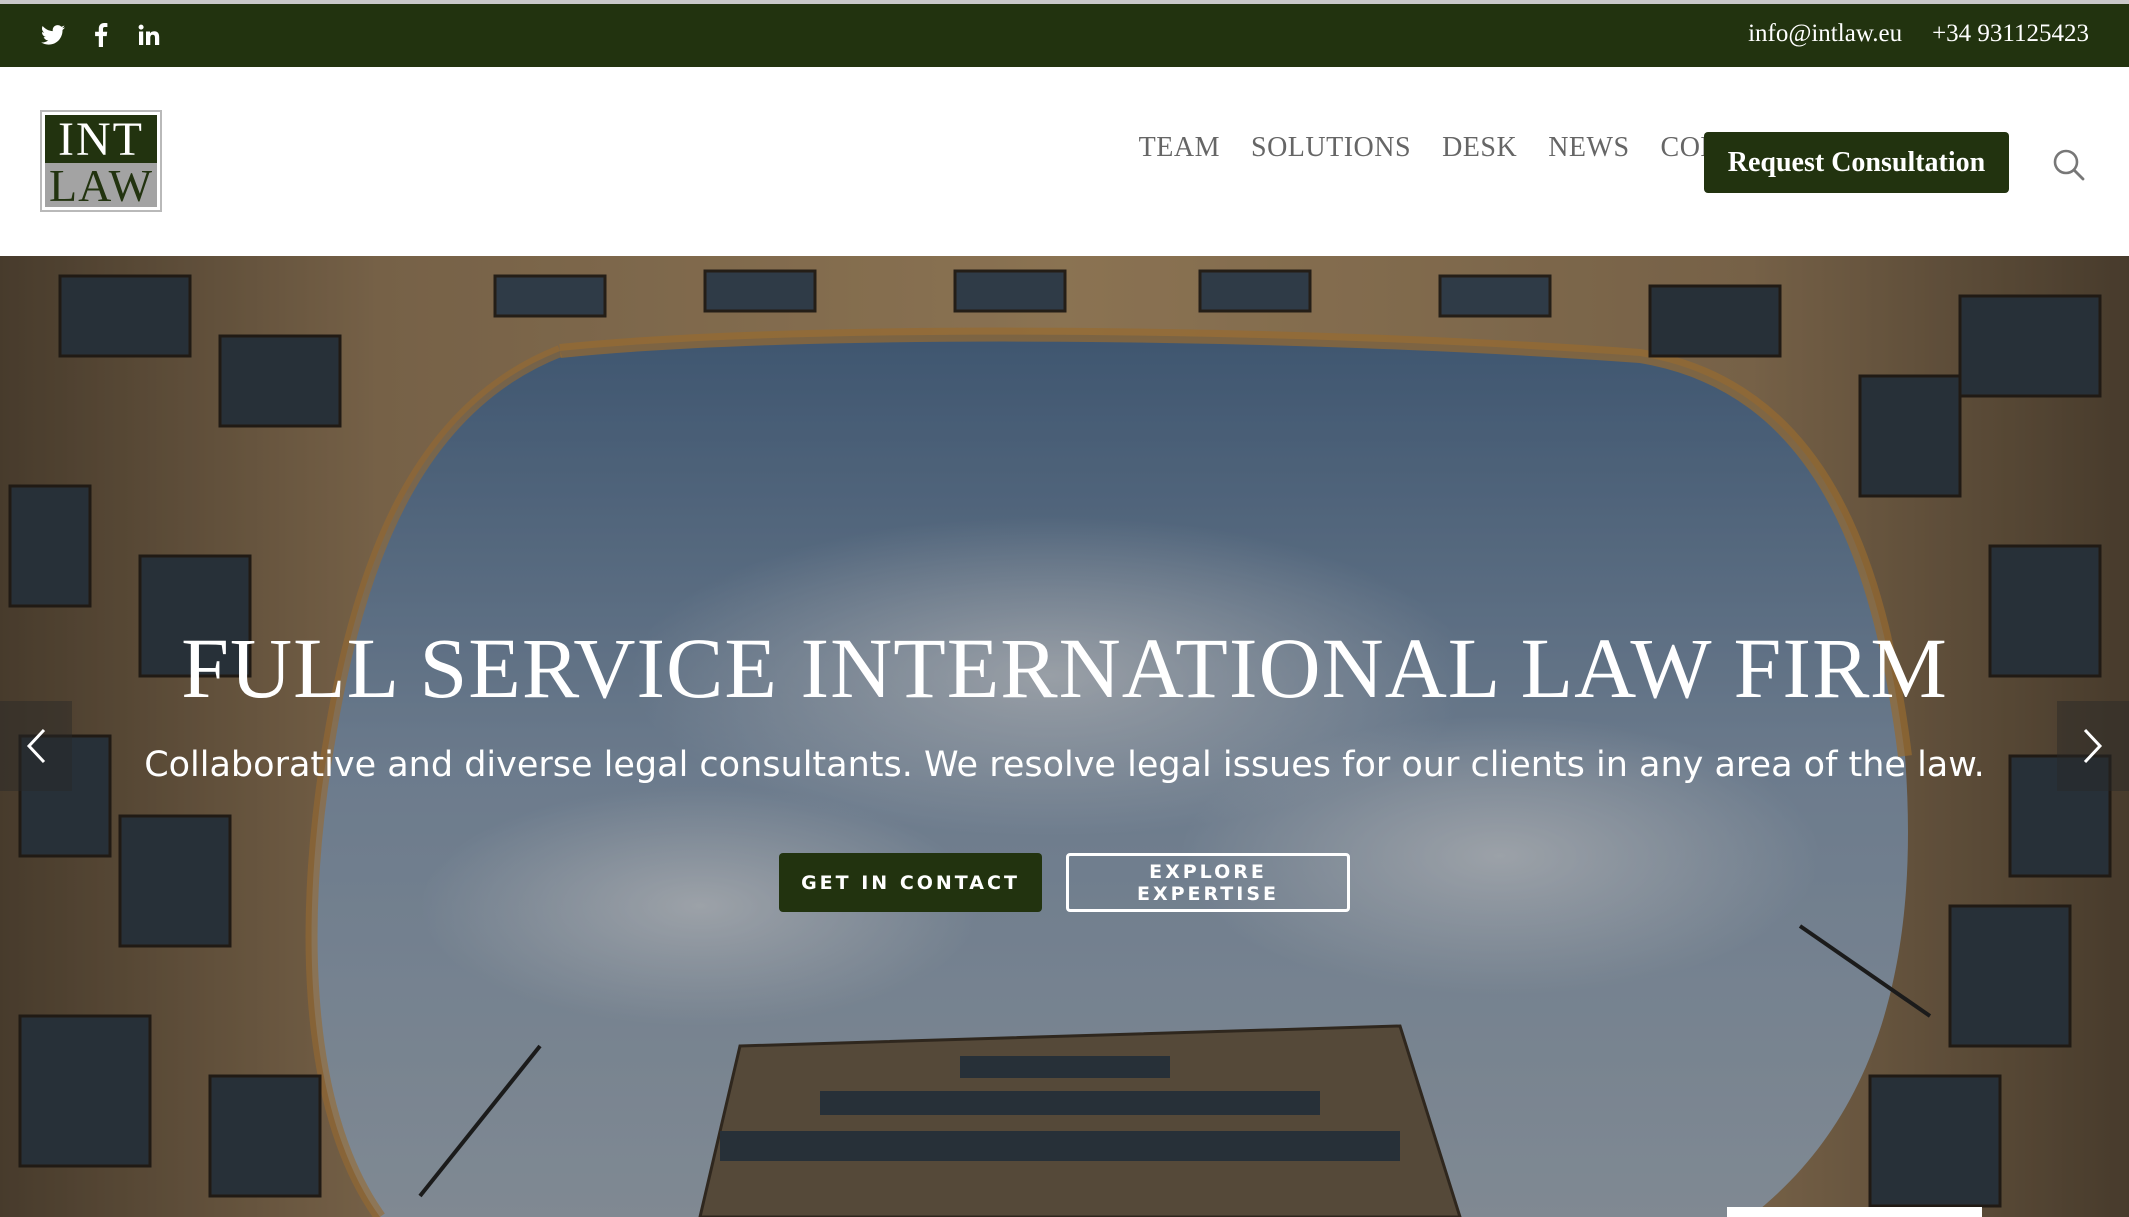 The width and height of the screenshot is (2129, 1217). I want to click on linkedin-icon, so click(149, 35).